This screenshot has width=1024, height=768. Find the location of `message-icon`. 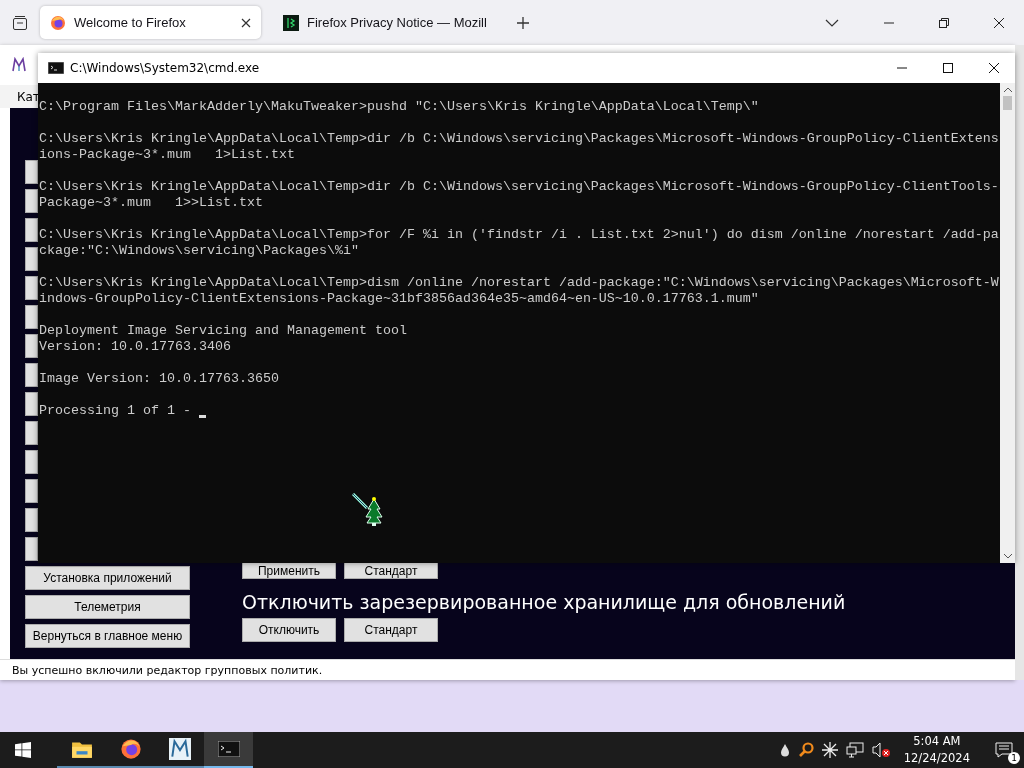

message-icon is located at coordinates (1004, 750).